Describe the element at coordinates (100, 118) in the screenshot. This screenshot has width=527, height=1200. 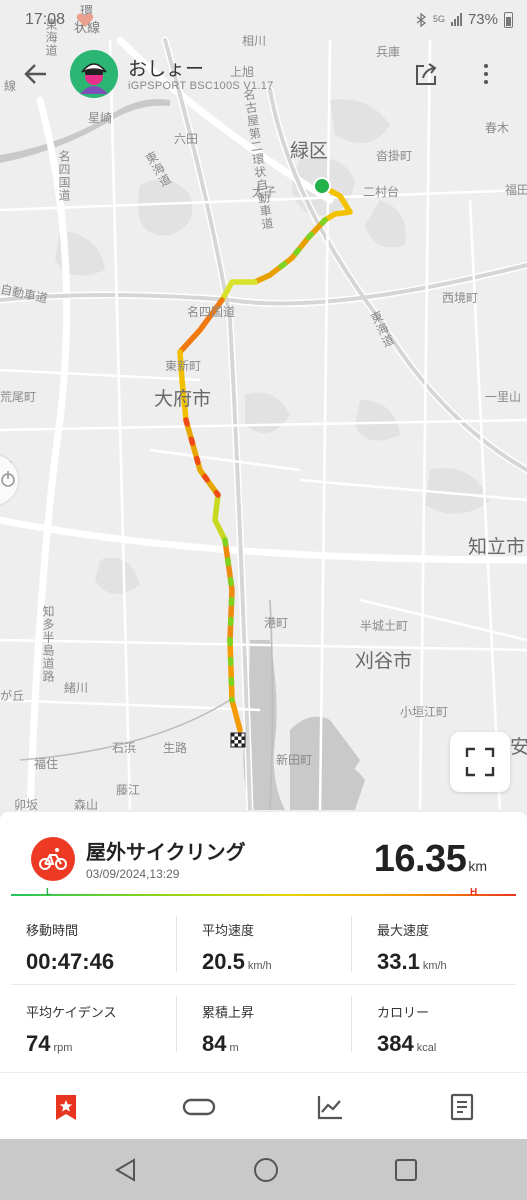
I see `map-label: 星崎` at that location.